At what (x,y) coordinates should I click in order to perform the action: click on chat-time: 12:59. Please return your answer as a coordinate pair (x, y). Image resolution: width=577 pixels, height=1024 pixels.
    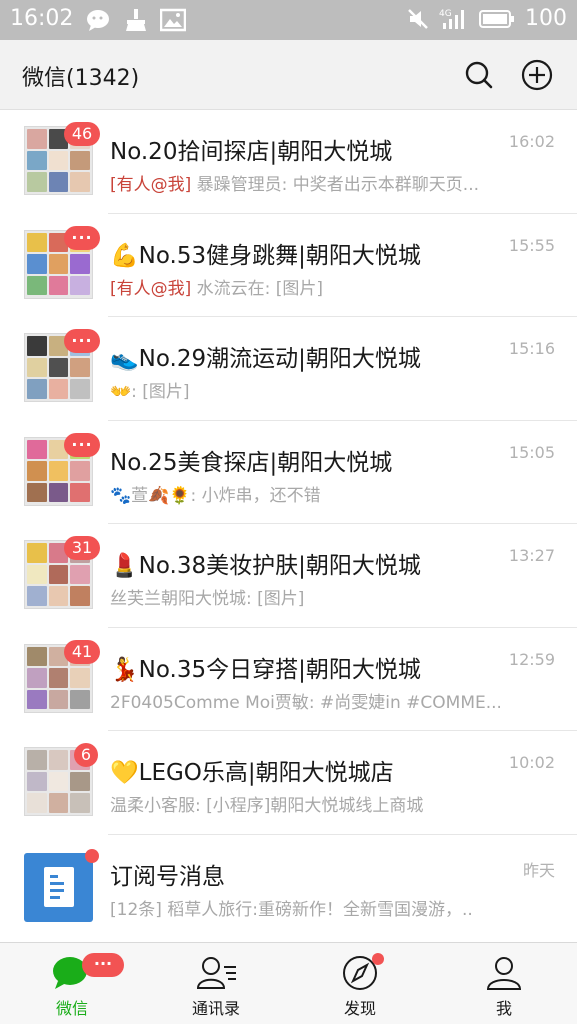
    Looking at the image, I should click on (531, 659).